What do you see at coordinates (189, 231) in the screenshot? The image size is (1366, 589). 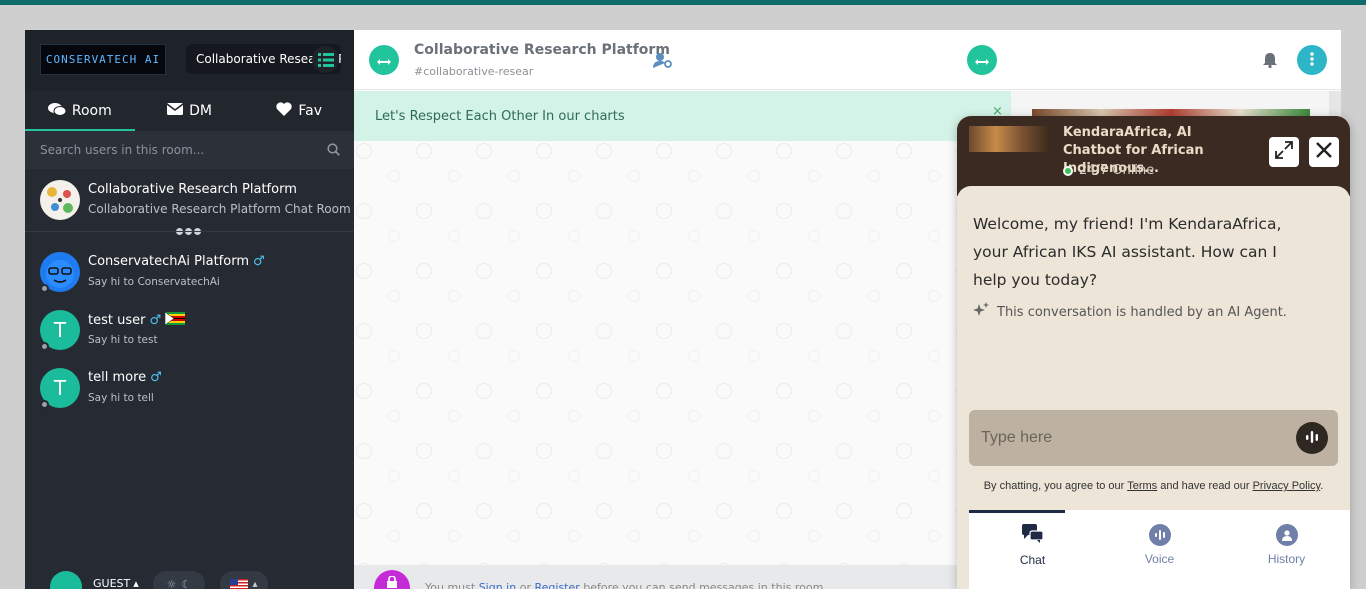 I see `divider` at bounding box center [189, 231].